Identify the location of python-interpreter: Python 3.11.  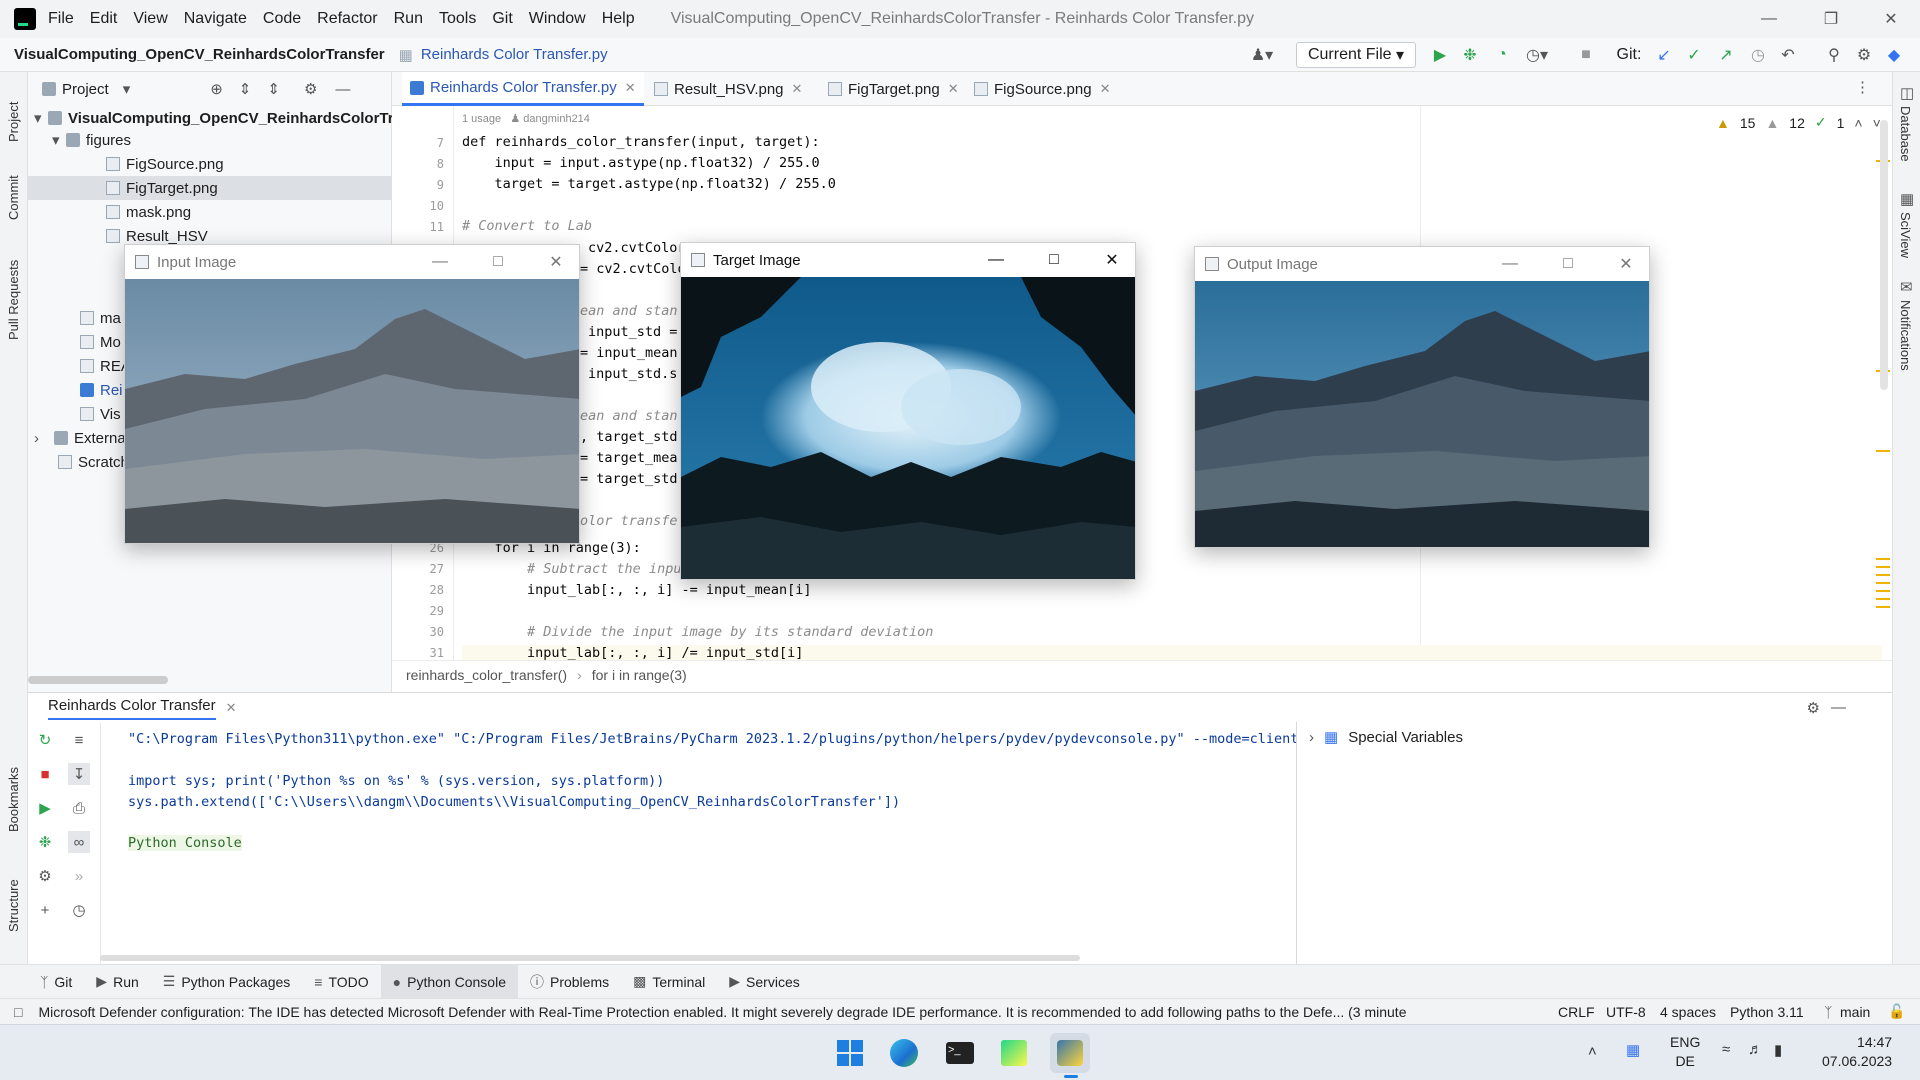
(1767, 1012).